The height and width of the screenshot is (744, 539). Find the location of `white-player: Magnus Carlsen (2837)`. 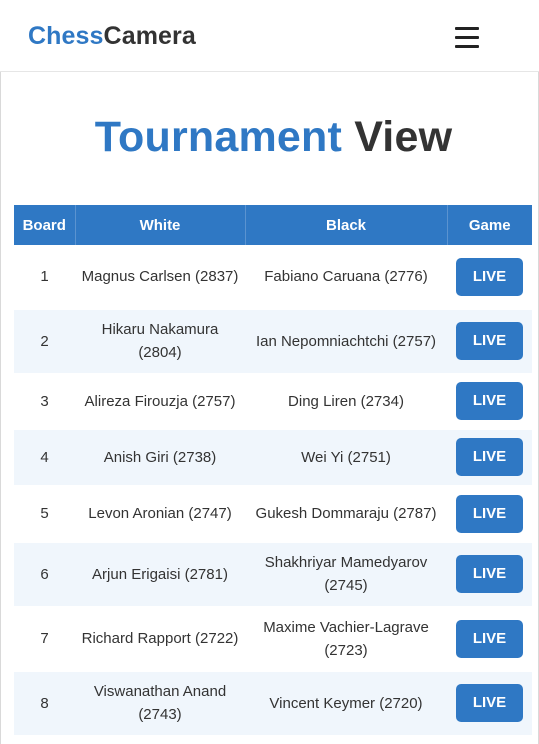

white-player: Magnus Carlsen (2837) is located at coordinates (160, 277).